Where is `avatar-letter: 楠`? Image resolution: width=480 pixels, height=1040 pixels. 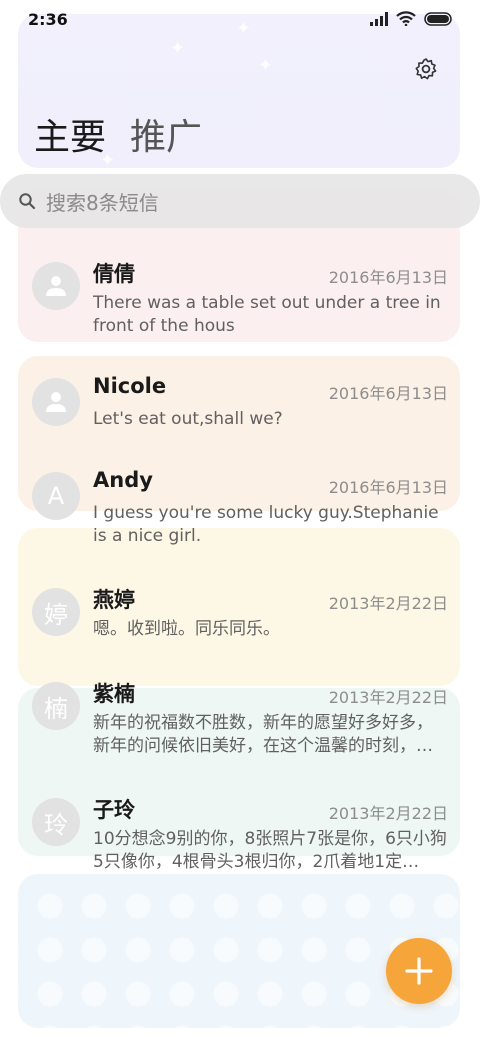 avatar-letter: 楠 is located at coordinates (56, 706).